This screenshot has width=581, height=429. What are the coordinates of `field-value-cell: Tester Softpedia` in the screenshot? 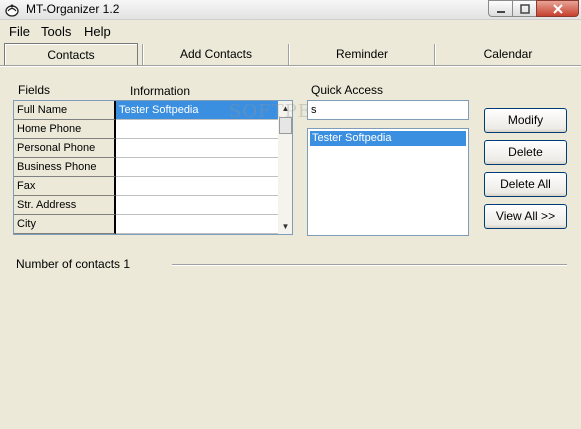 It's located at (197, 110).